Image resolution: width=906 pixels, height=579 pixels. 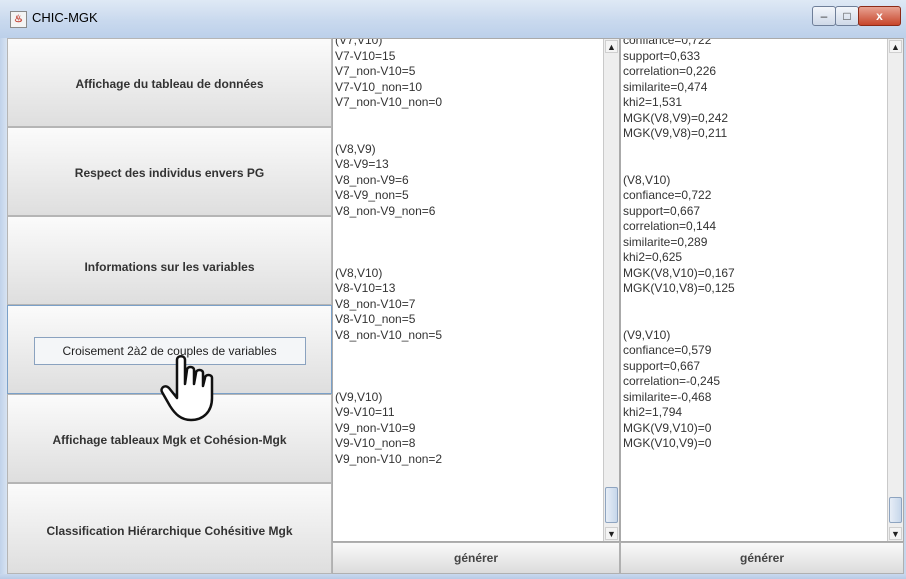 What do you see at coordinates (375, 427) in the screenshot?
I see `crossing-count-line: V9_non-V10=9` at bounding box center [375, 427].